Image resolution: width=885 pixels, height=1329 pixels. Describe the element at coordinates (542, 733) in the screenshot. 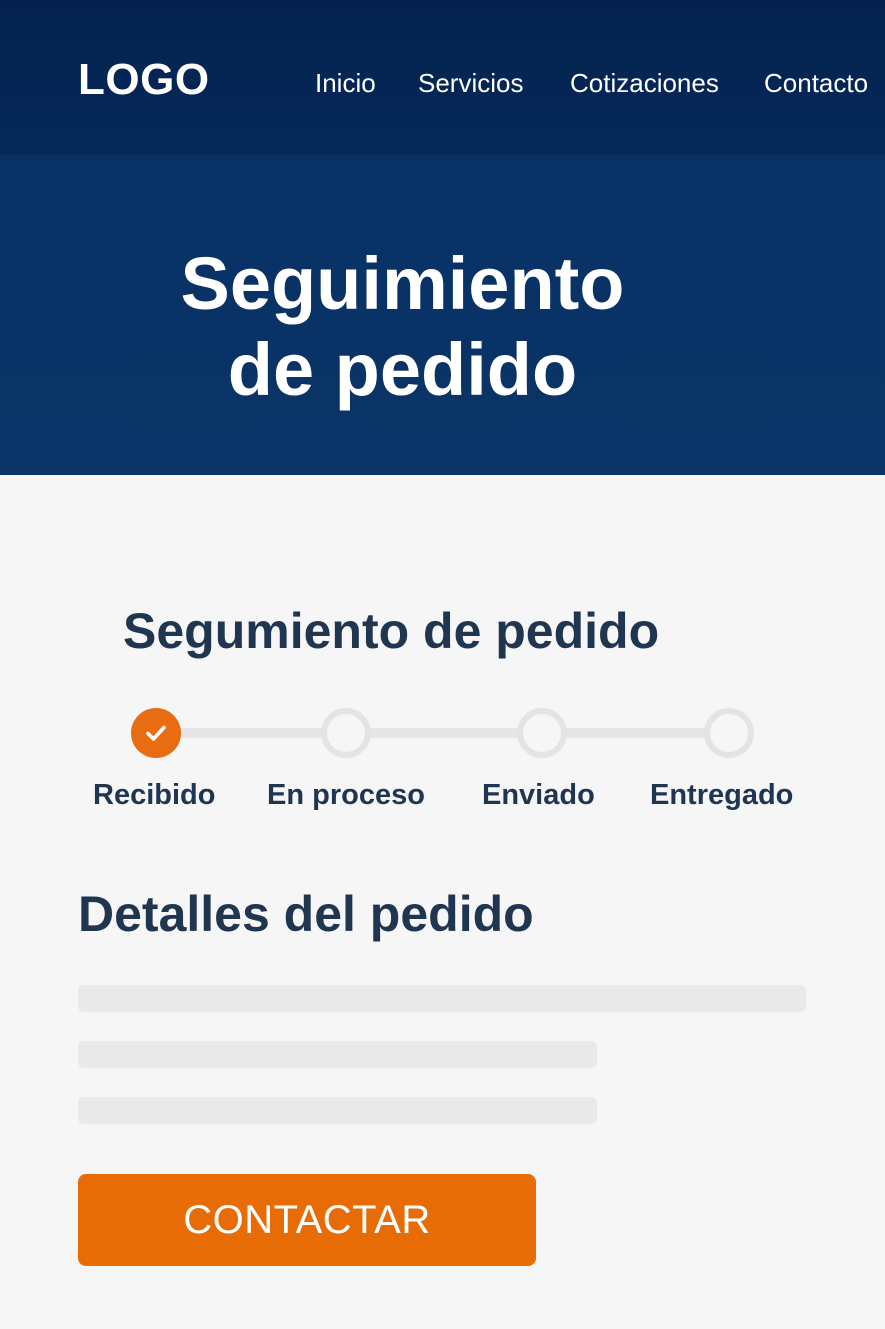

I see `step-enviado-indicator` at that location.